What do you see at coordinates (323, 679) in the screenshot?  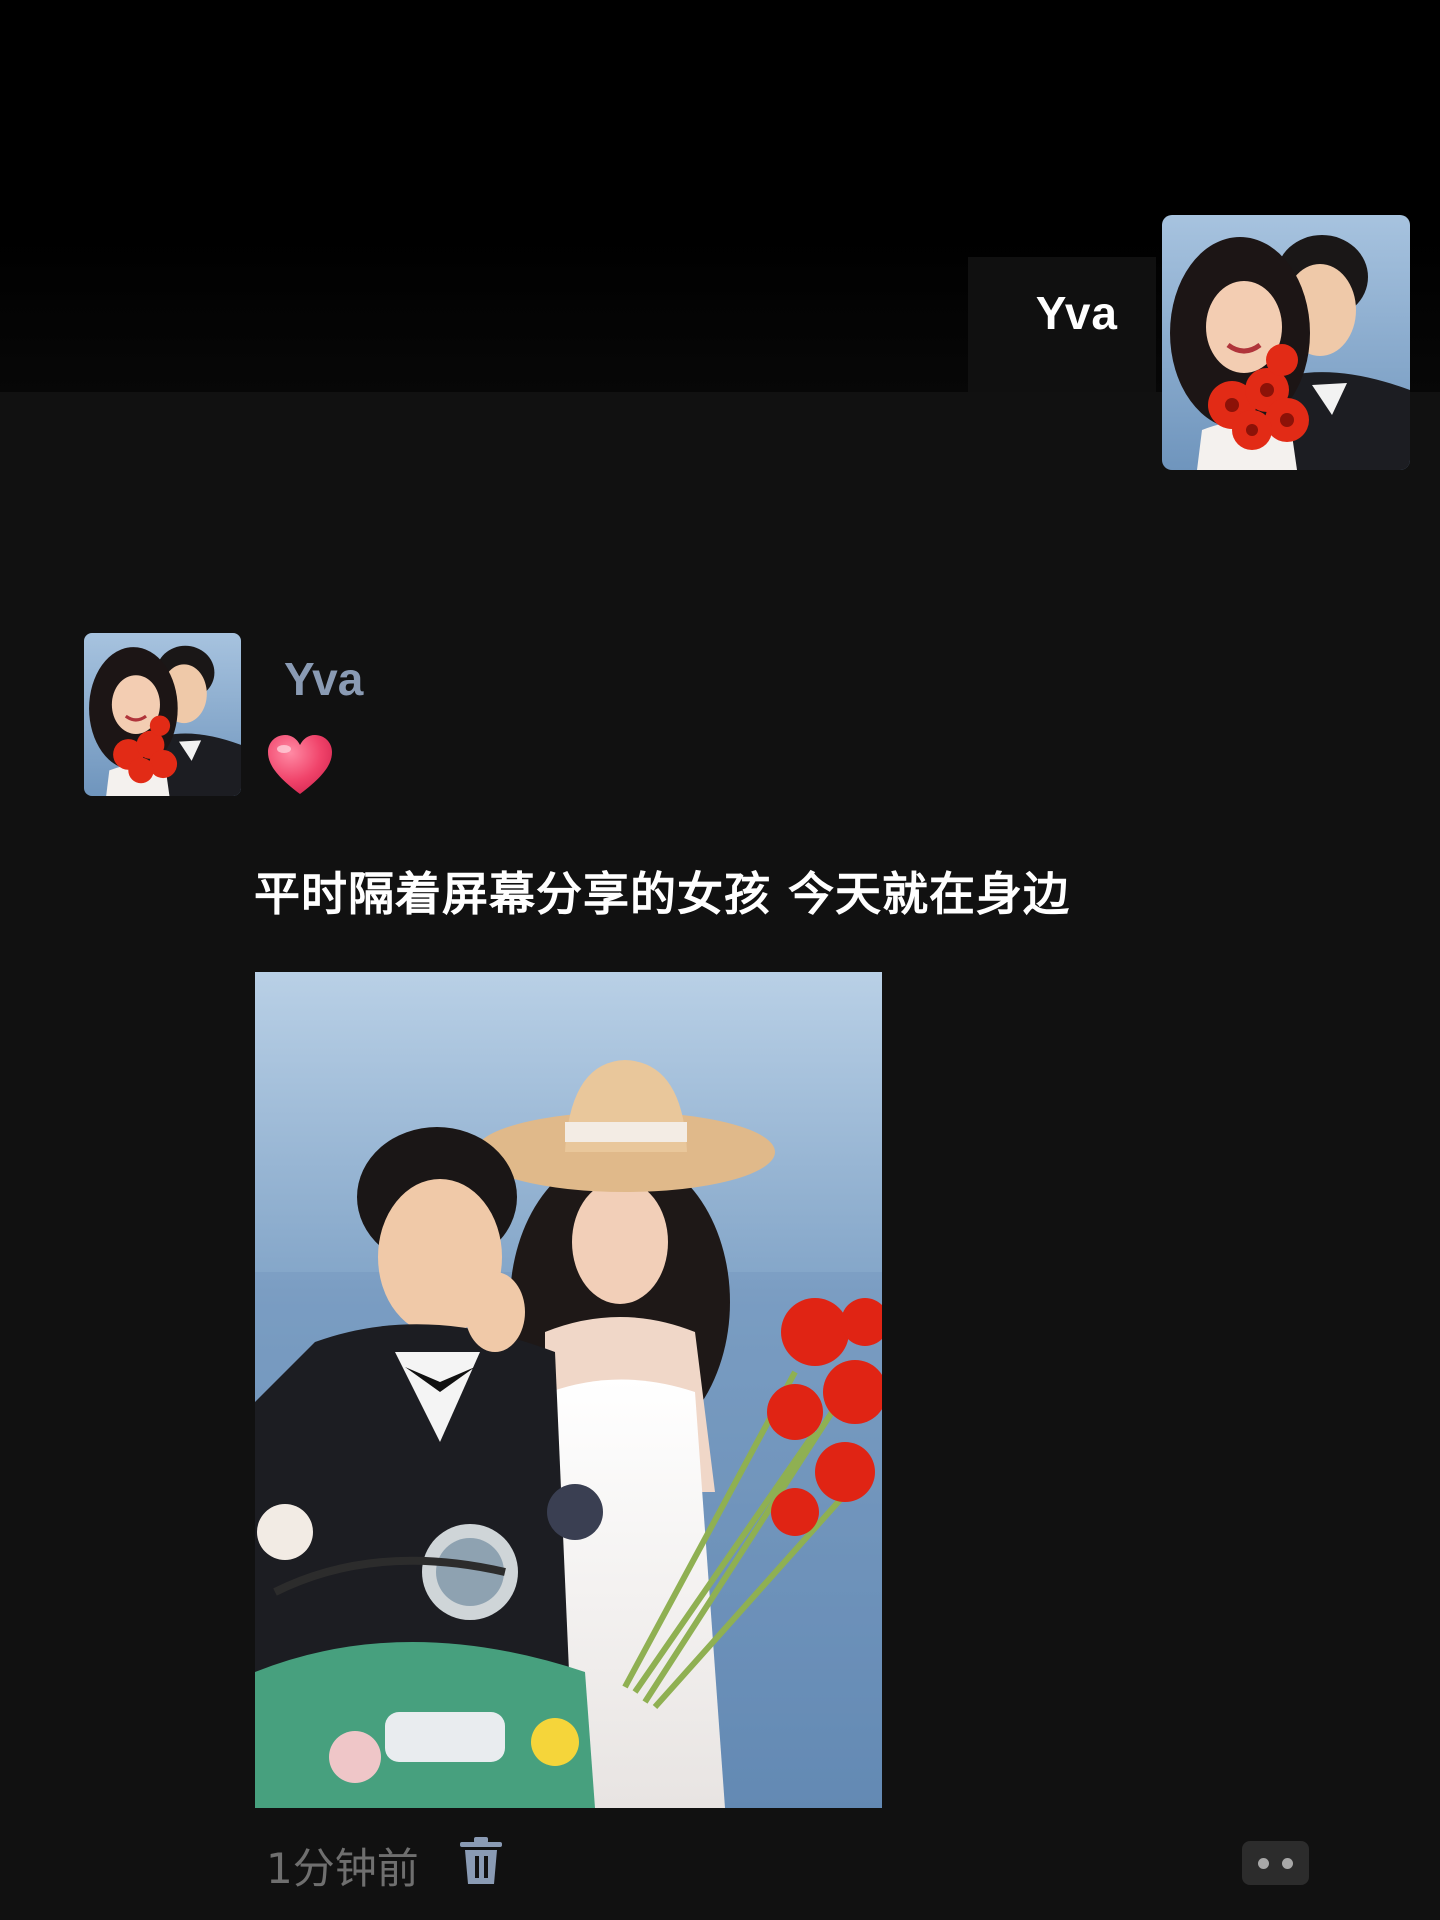 I see `post-author-name: Yva` at bounding box center [323, 679].